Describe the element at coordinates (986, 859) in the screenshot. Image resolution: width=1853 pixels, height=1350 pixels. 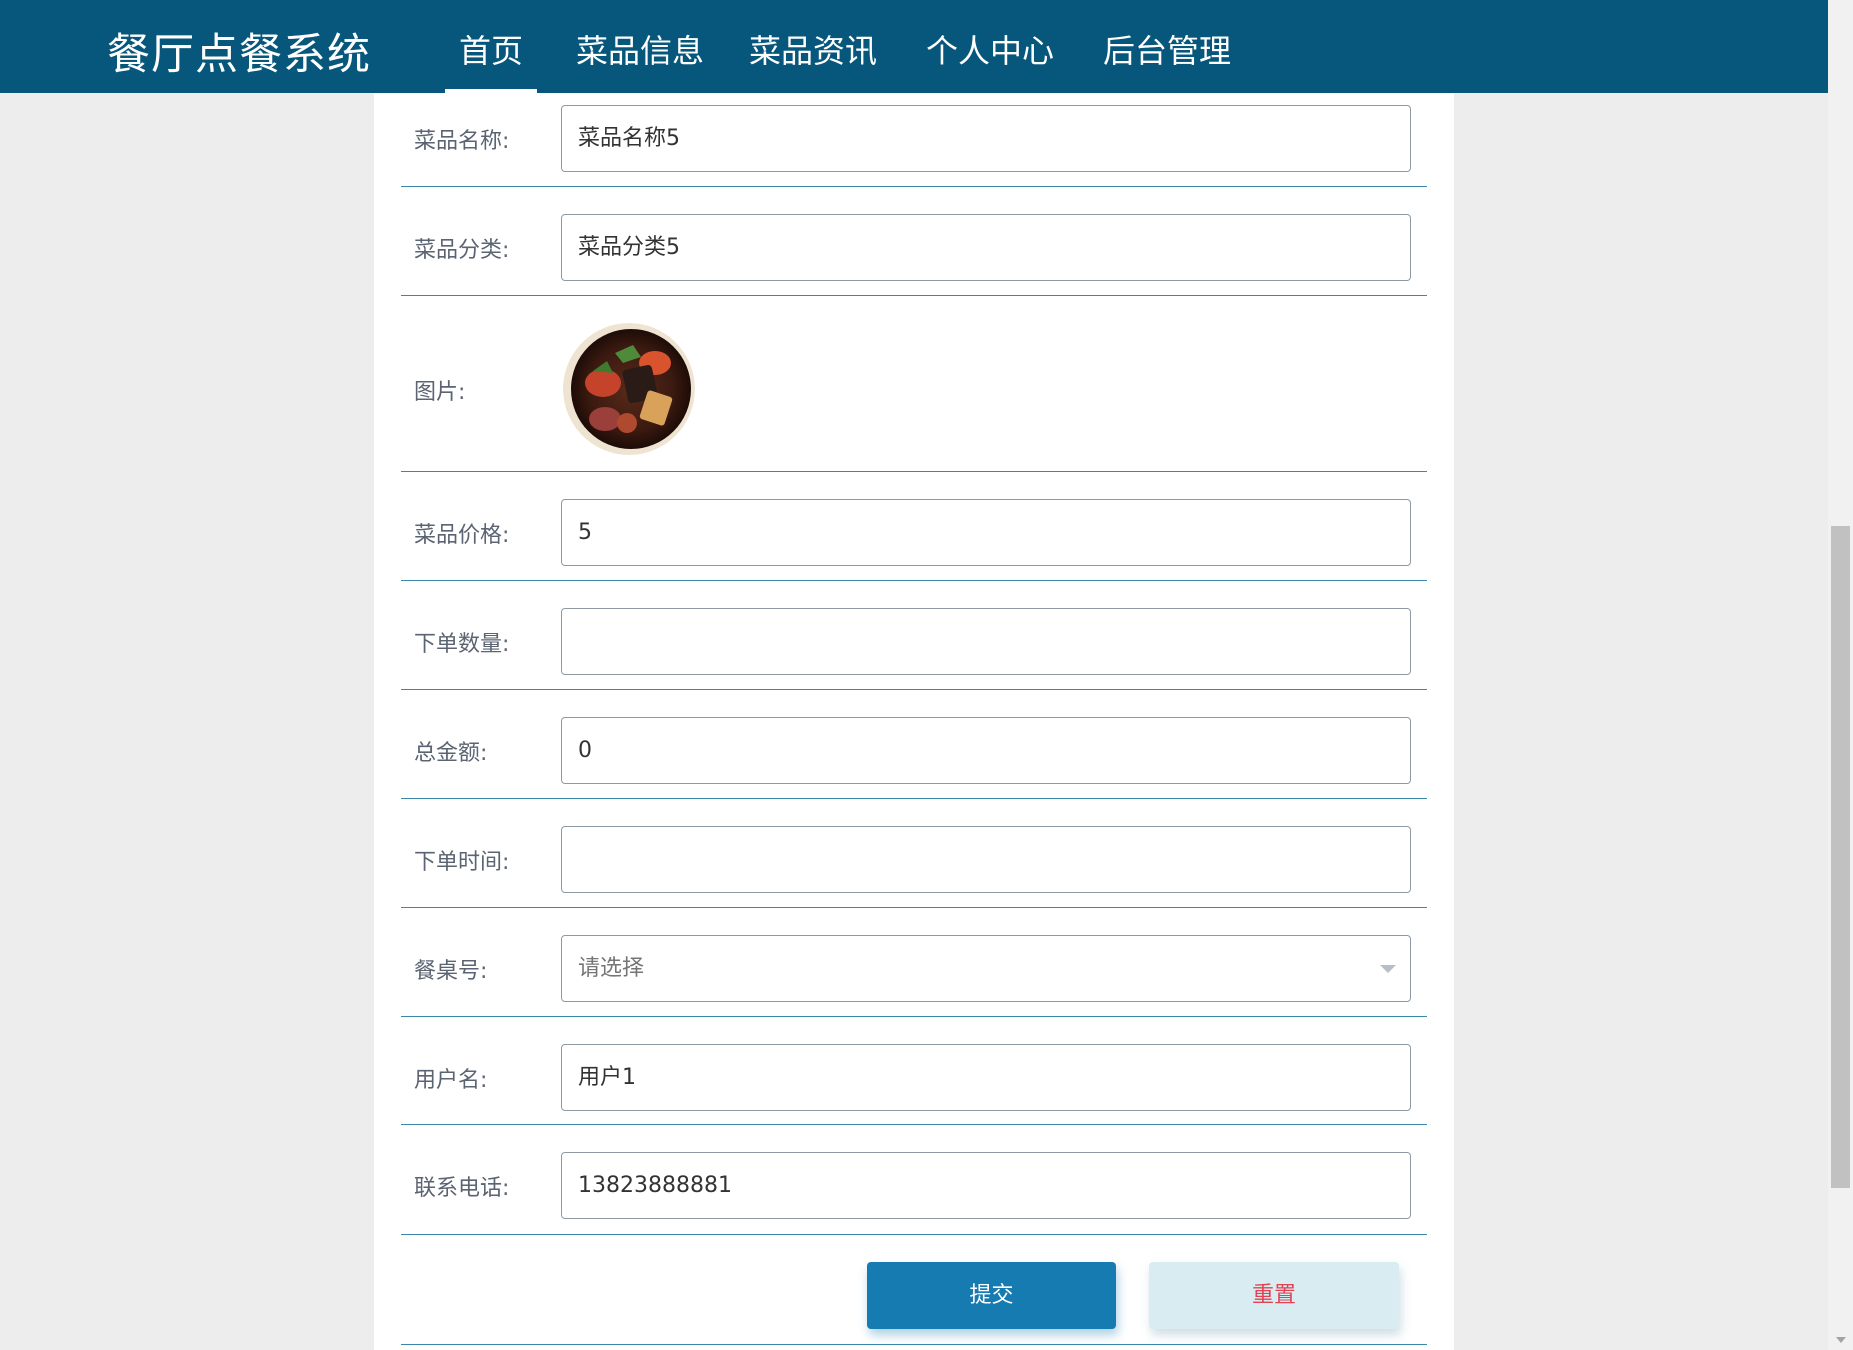
I see `order-time-input` at that location.